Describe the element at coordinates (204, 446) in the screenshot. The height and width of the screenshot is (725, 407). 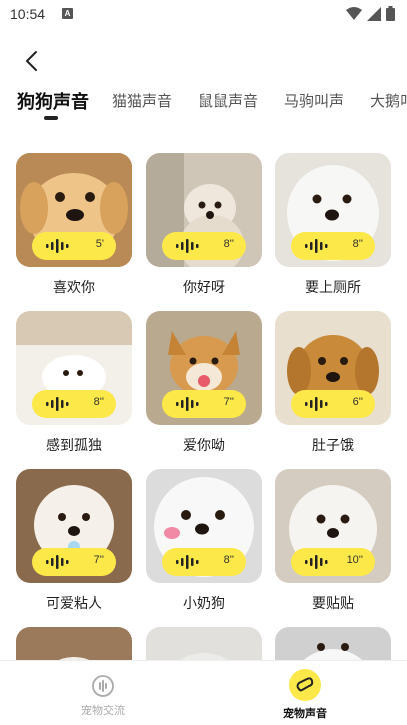
I see `sound-label: 爱你呦` at that location.